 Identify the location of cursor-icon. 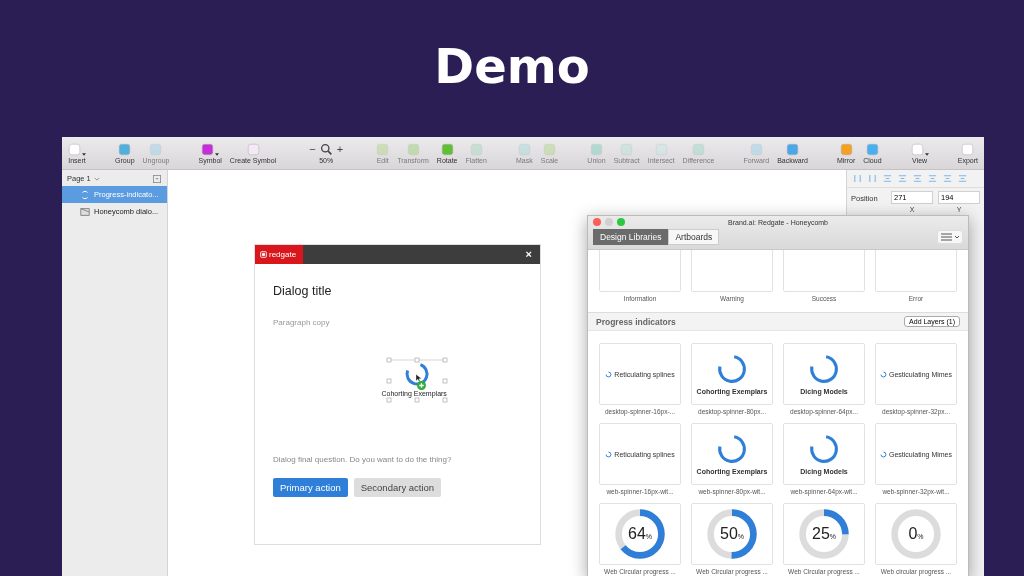
(418, 378).